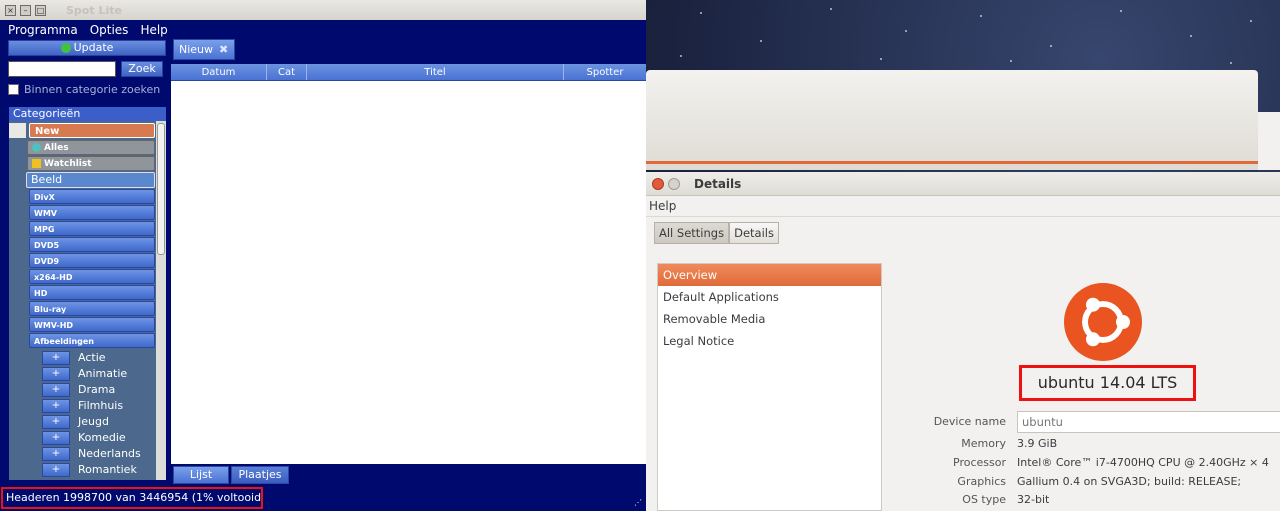 The image size is (1280, 511). Describe the element at coordinates (92, 228) in the screenshot. I see `format-item: MPG` at that location.